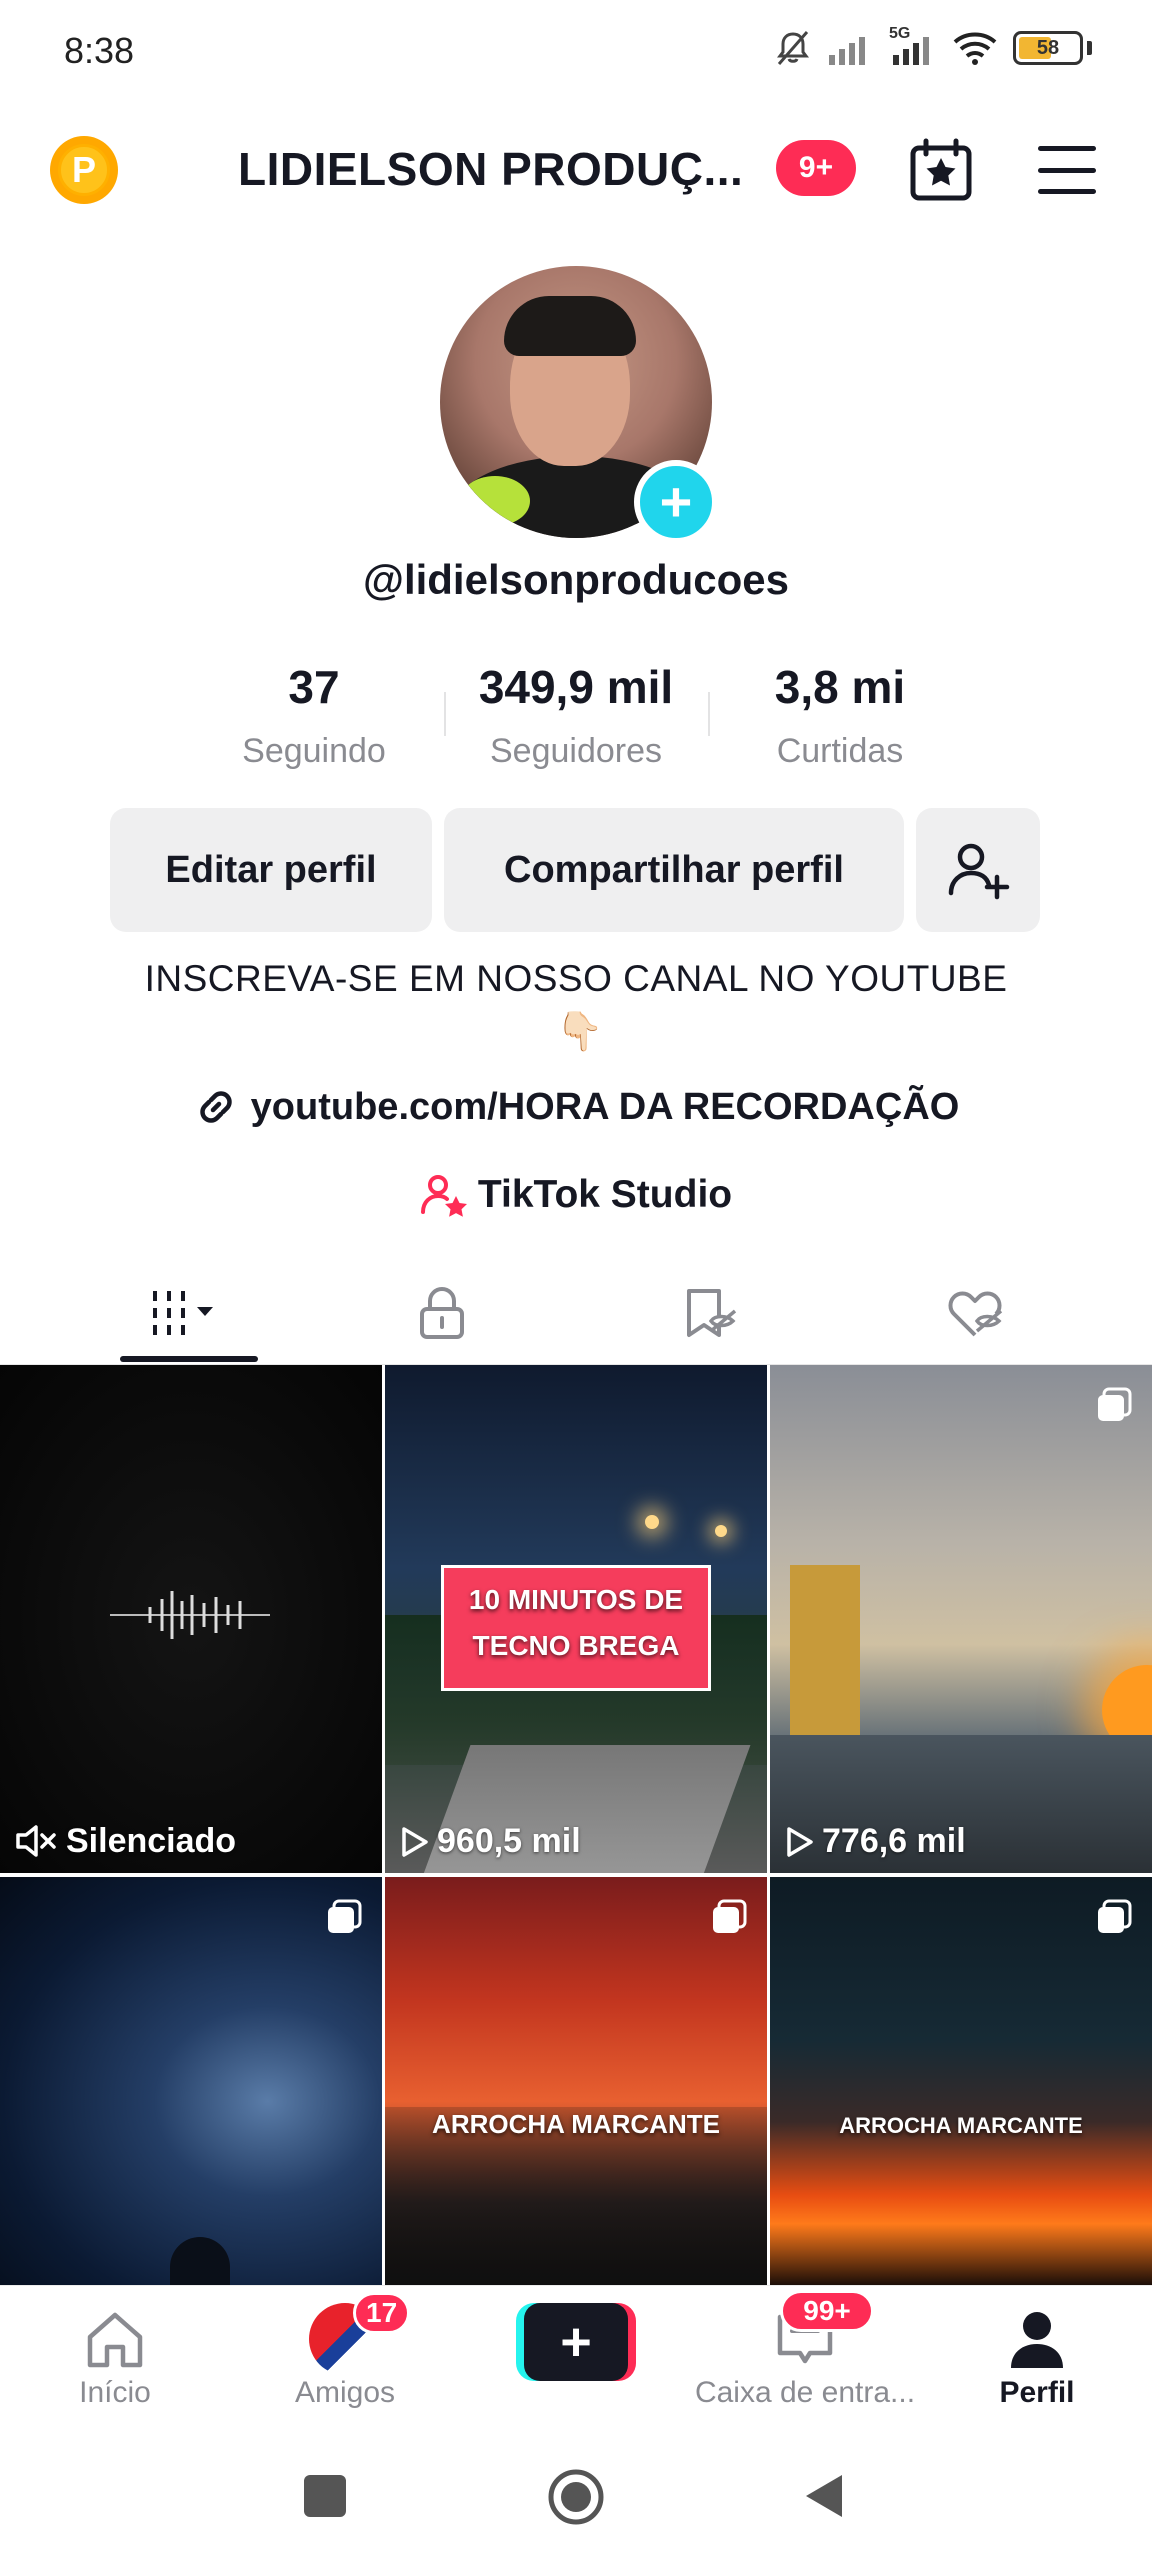 This screenshot has width=1152, height=2560. I want to click on username: @lidielsonproducoes, so click(575, 579).